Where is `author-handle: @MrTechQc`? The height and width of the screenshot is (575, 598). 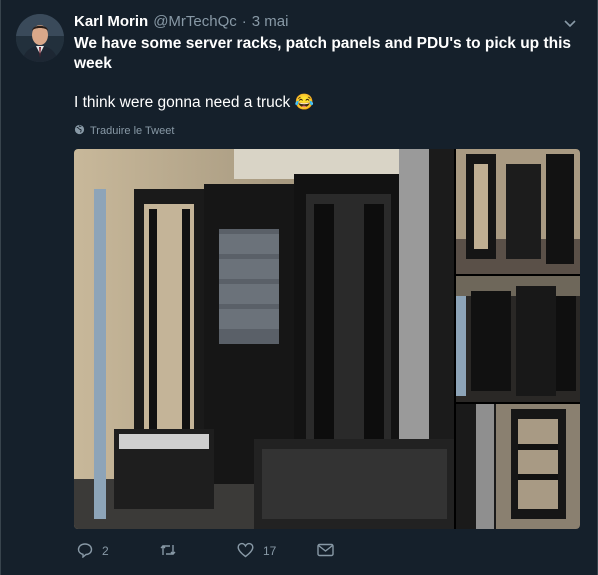
author-handle: @MrTechQc is located at coordinates (195, 21).